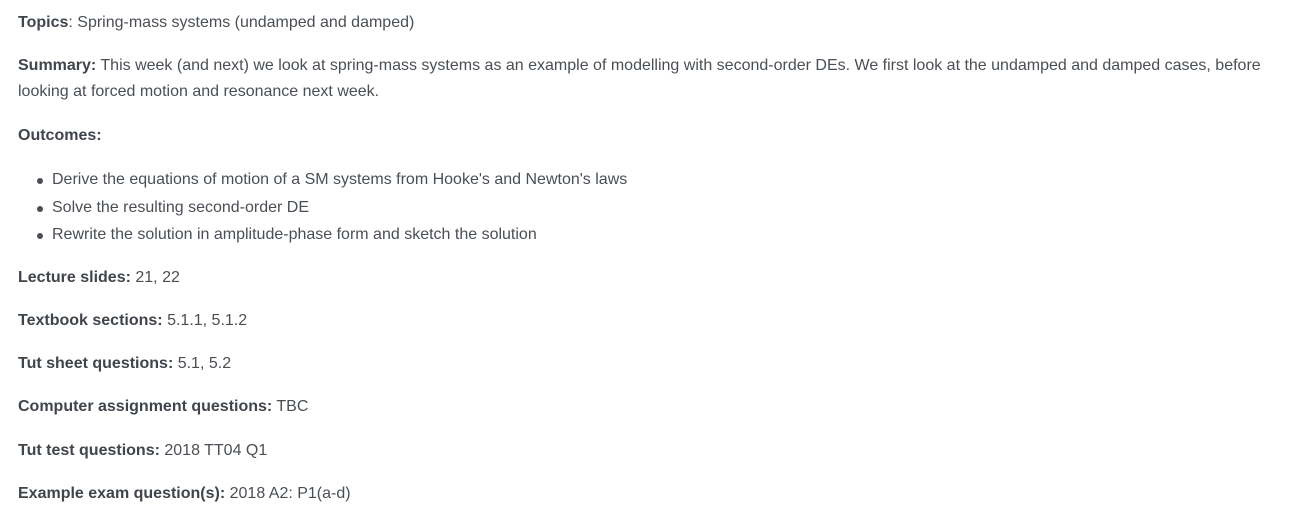 Image resolution: width=1292 pixels, height=521 pixels. I want to click on tut-test-questions-row: Tut test questions: 2018 TT04 Q1, so click(142, 451).